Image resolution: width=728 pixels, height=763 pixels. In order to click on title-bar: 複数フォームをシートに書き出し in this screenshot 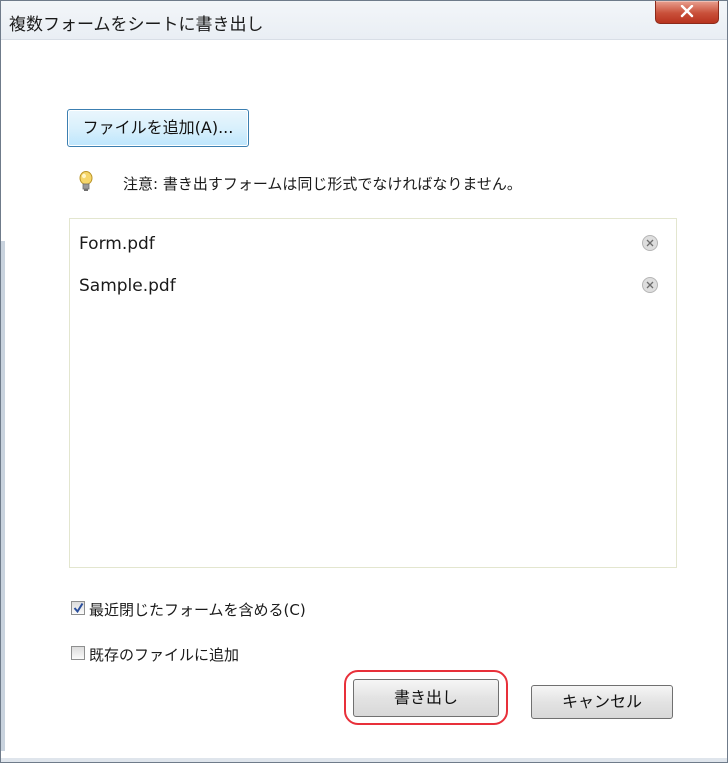, I will do `click(364, 20)`.